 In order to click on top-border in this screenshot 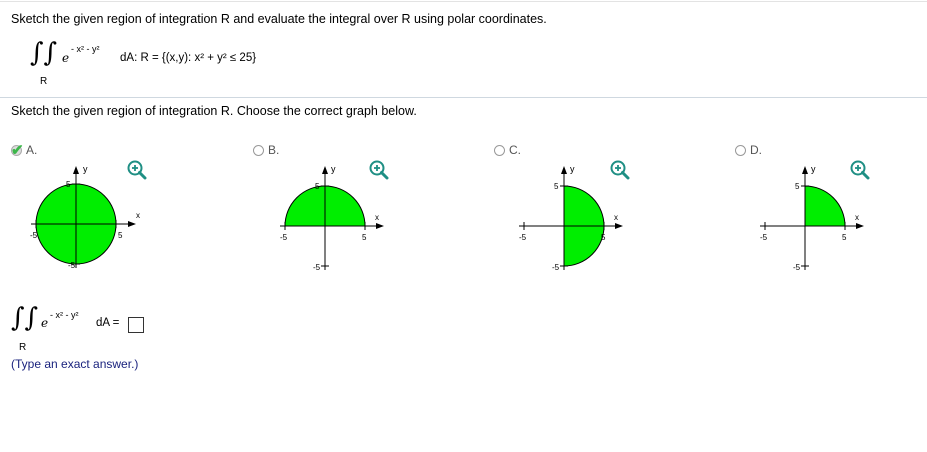, I will do `click(463, 1)`.